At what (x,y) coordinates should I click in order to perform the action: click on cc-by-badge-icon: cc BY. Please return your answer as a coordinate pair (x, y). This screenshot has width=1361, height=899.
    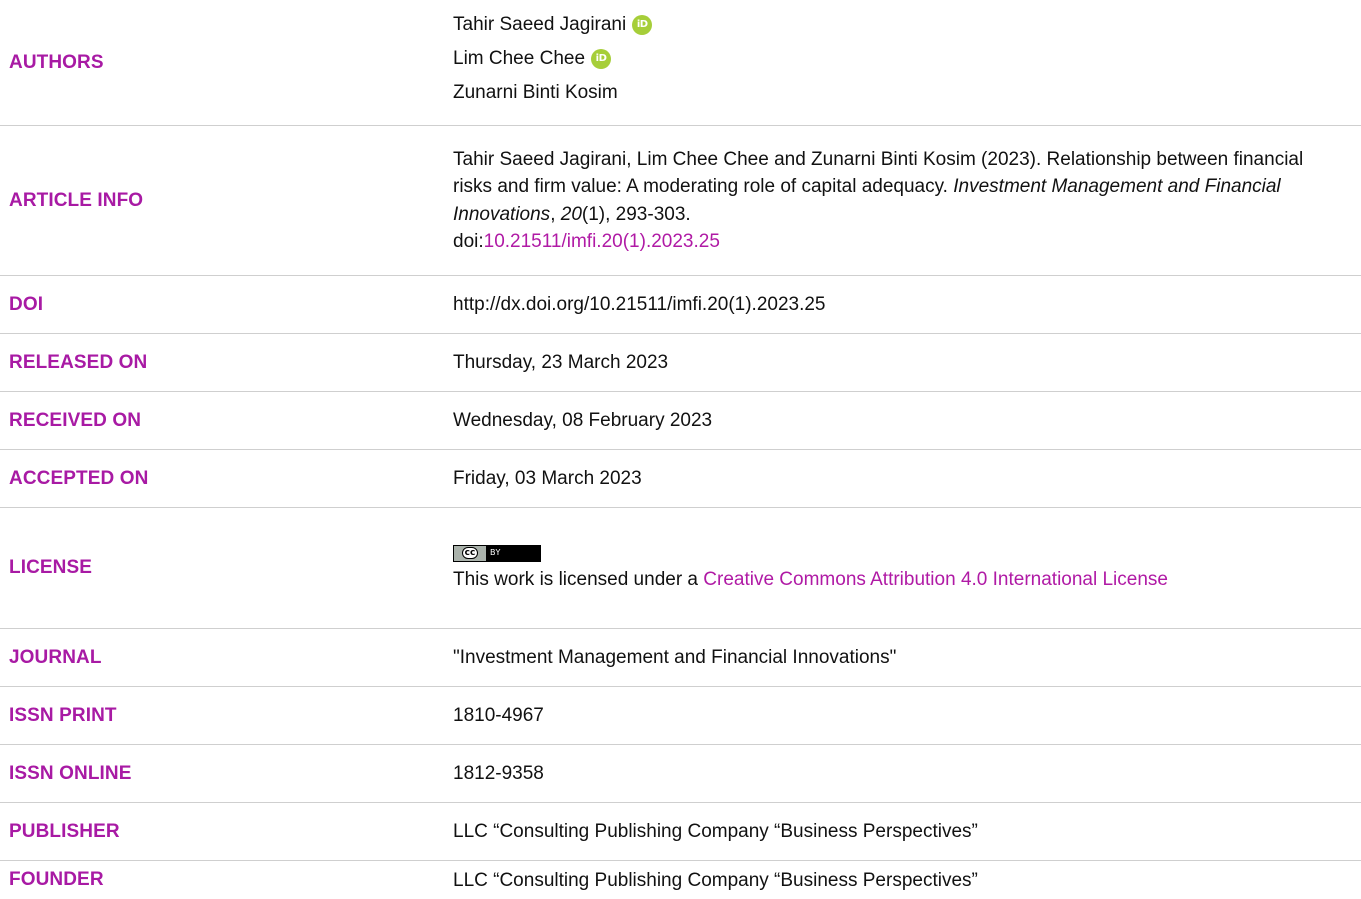
    Looking at the image, I should click on (497, 553).